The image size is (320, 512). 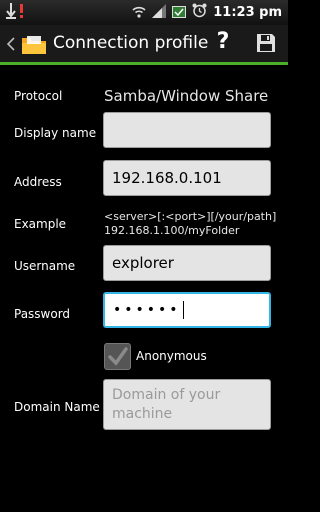 I want to click on username-value: explorer, so click(x=143, y=263).